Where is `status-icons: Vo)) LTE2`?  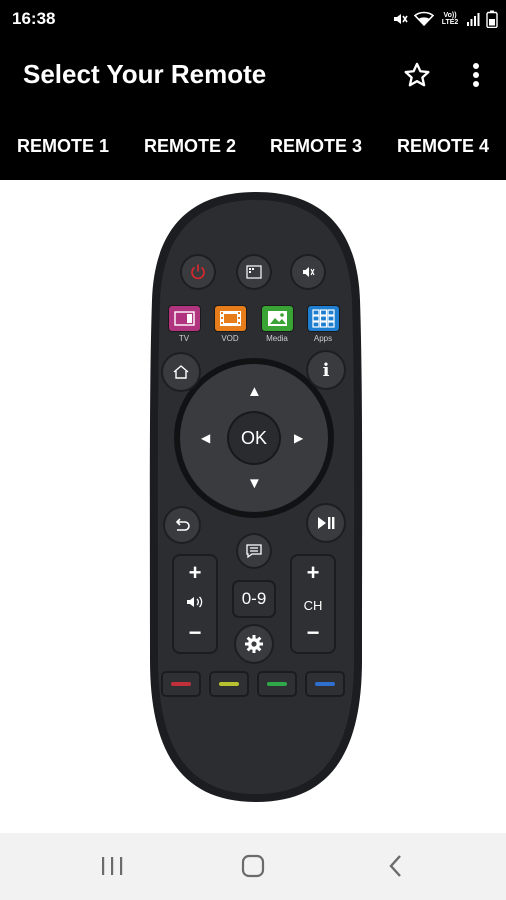
status-icons: Vo)) LTE2 is located at coordinates (445, 19).